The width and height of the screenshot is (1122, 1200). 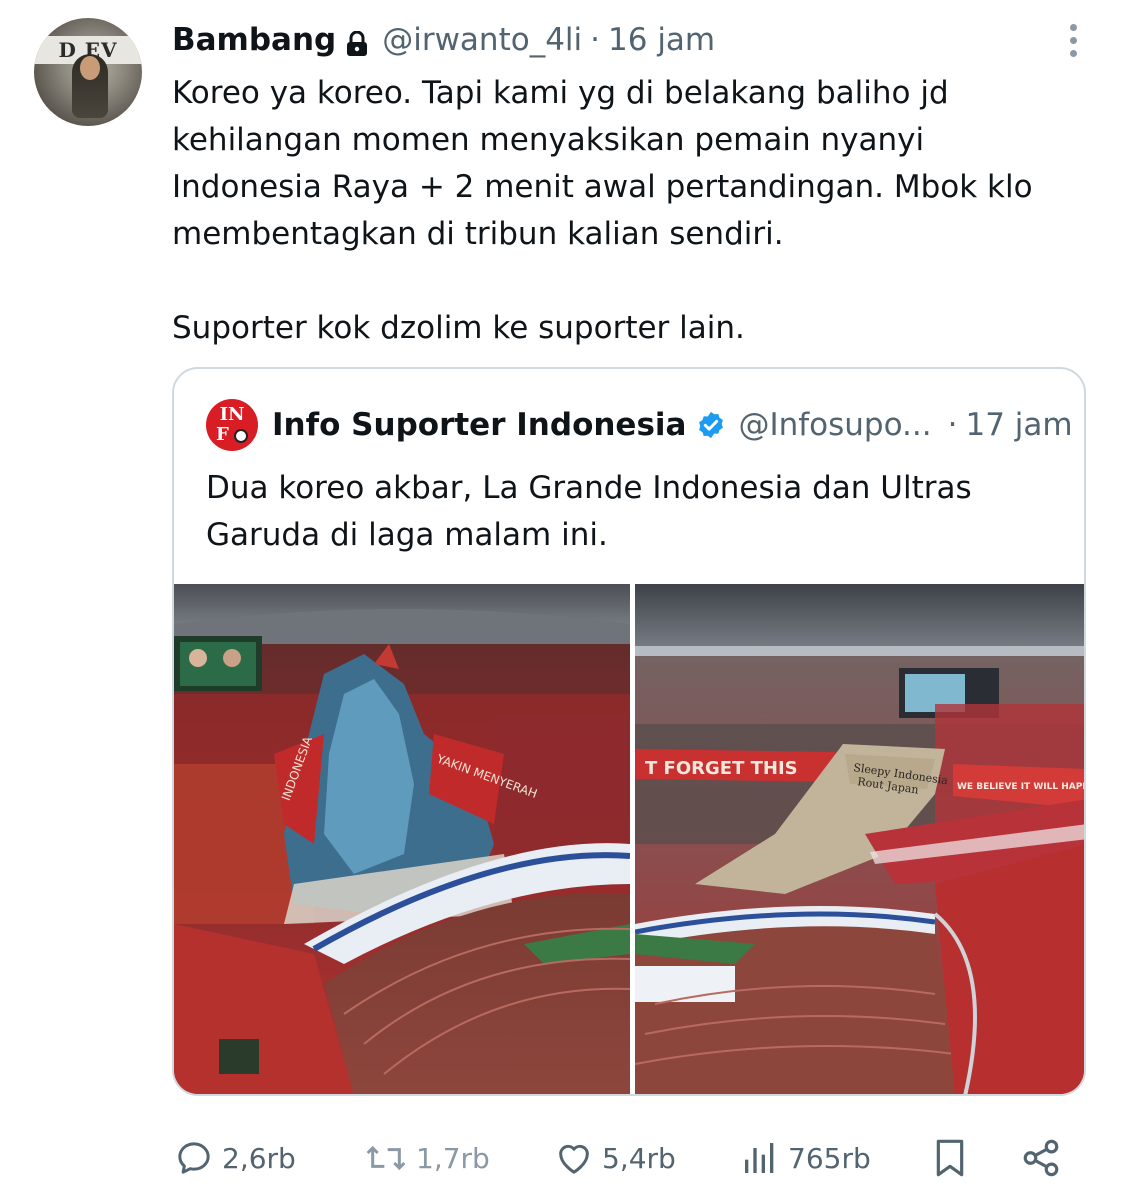 What do you see at coordinates (482, 40) in the screenshot?
I see `author-handle: @irwanto_4li` at bounding box center [482, 40].